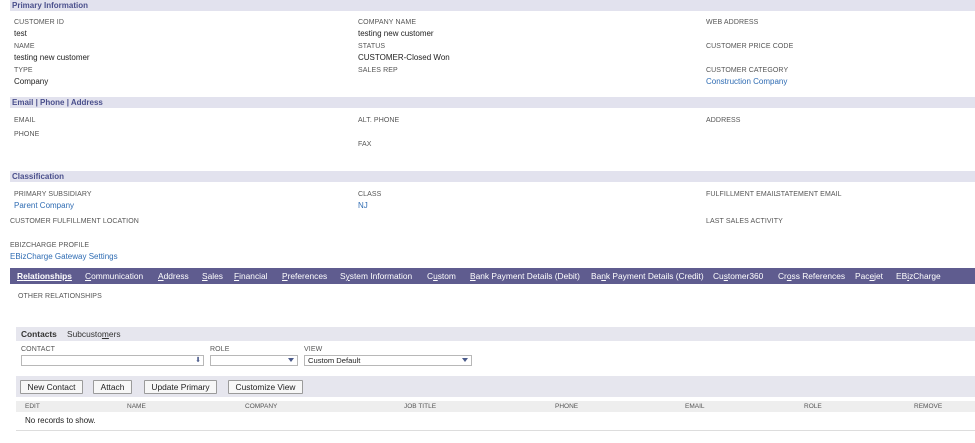 Image resolution: width=975 pixels, height=443 pixels. Describe the element at coordinates (747, 70) in the screenshot. I see `category-label: CUSTOMER CATEGORY` at that location.